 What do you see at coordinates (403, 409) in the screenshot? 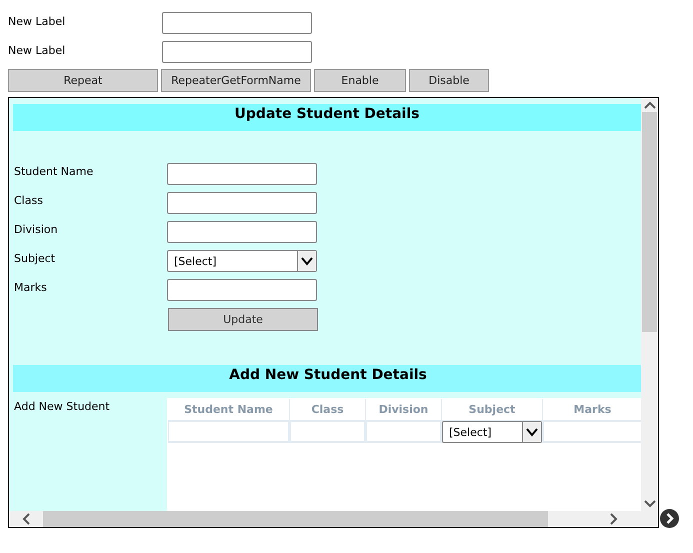
I see `column-header: Division` at bounding box center [403, 409].